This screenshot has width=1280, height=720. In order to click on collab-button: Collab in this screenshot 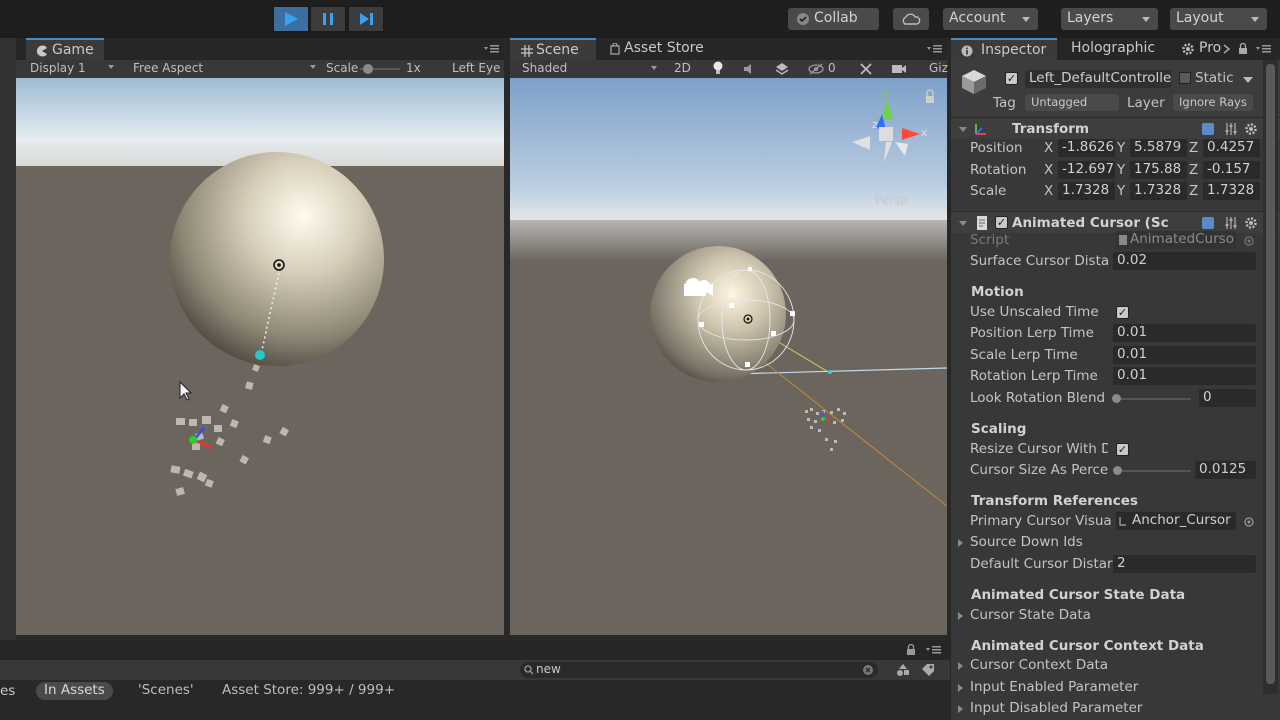, I will do `click(833, 19)`.